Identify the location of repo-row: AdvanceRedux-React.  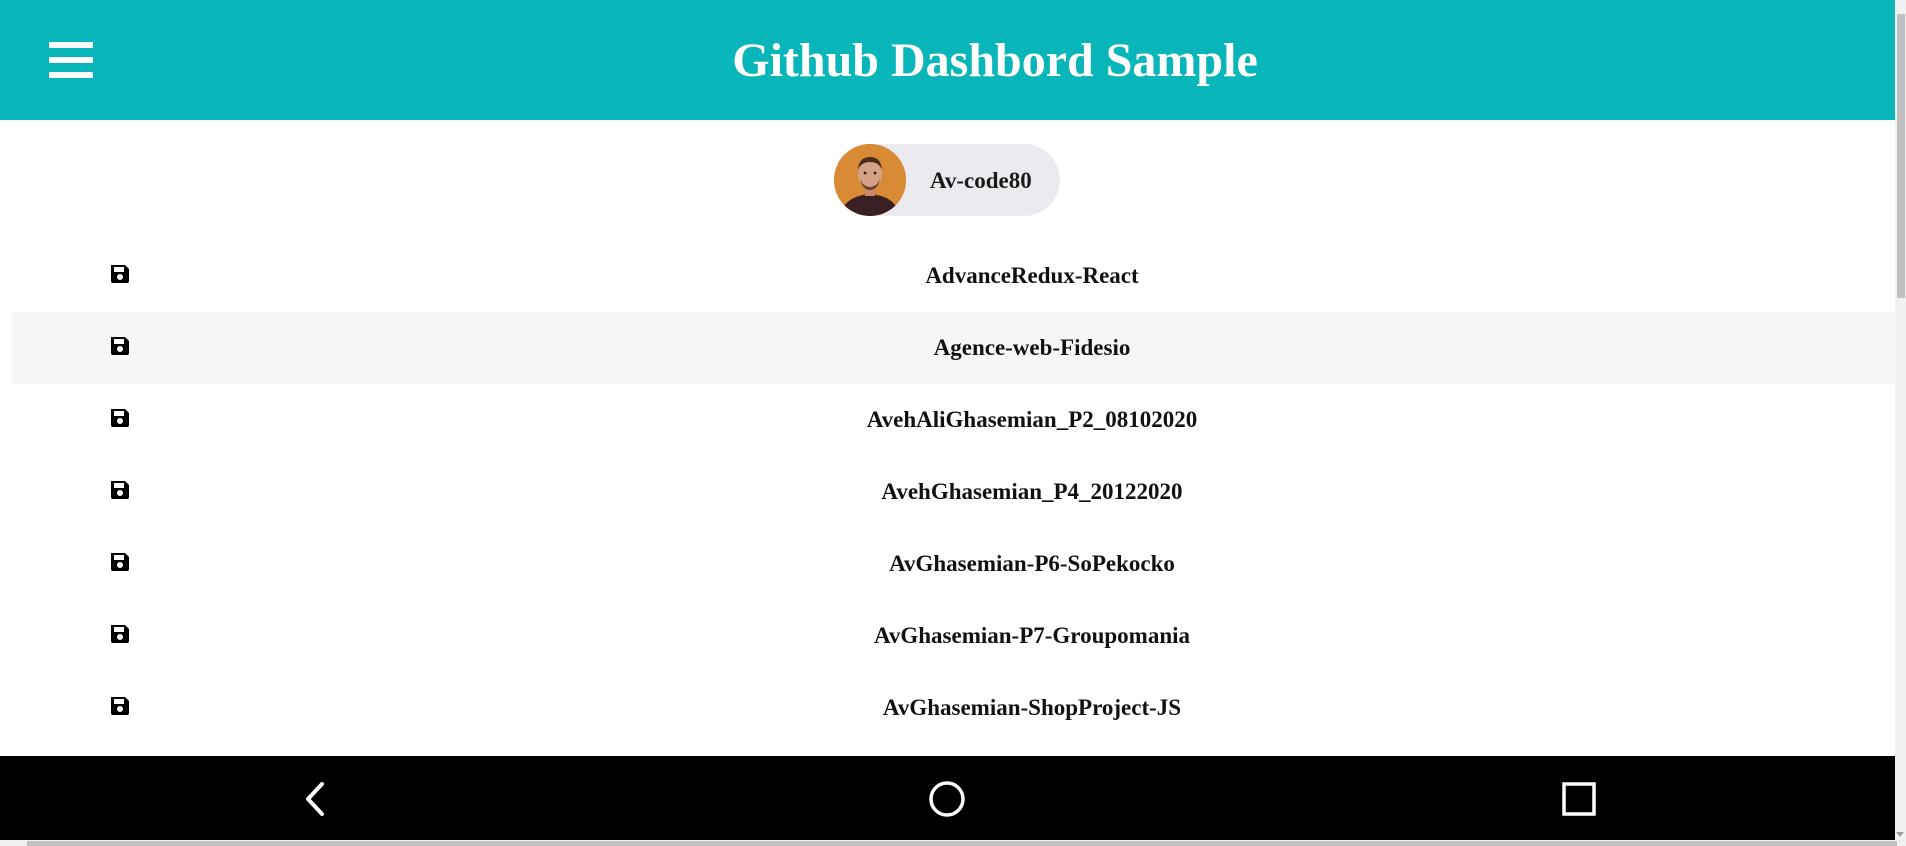
(953, 276).